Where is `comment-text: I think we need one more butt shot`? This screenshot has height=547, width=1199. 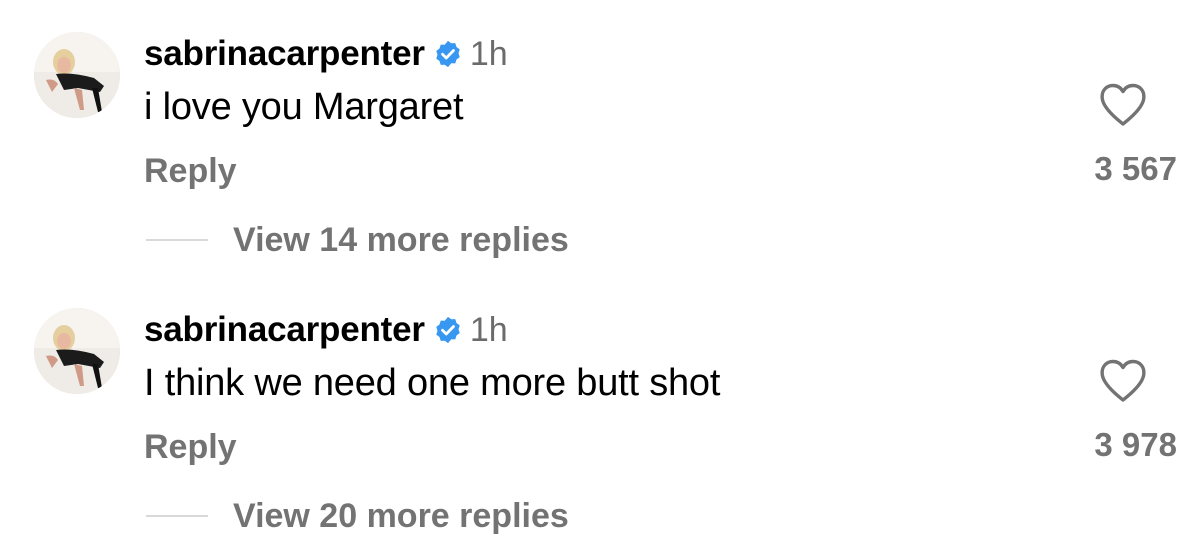 comment-text: I think we need one more butt shot is located at coordinates (432, 383).